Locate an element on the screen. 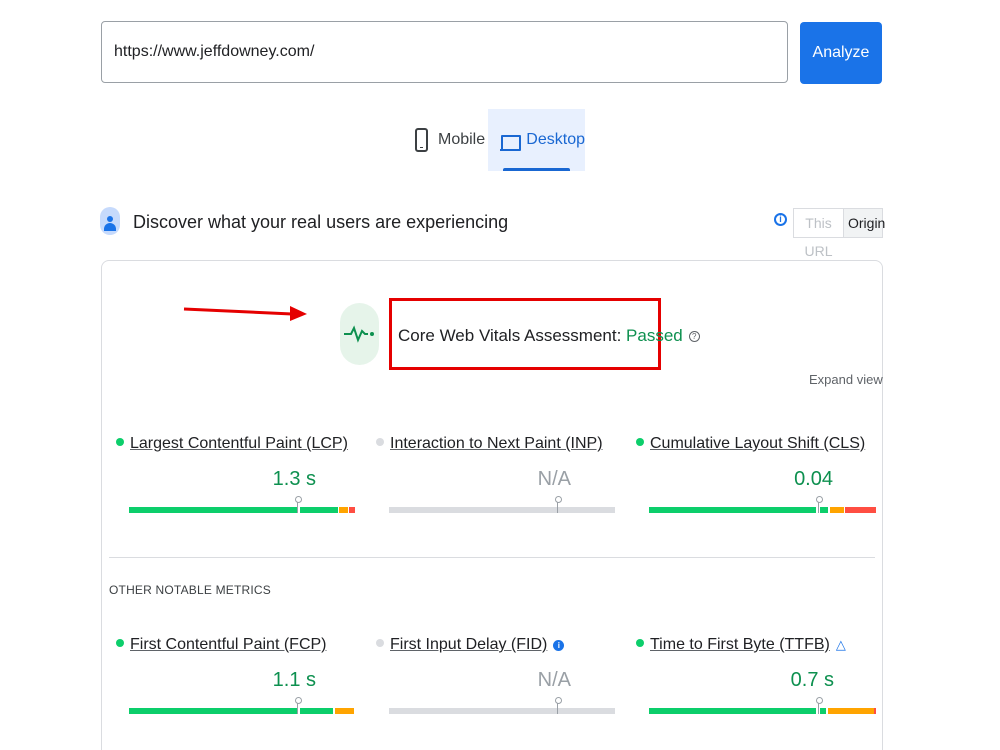  flask-icon: △ is located at coordinates (841, 645).